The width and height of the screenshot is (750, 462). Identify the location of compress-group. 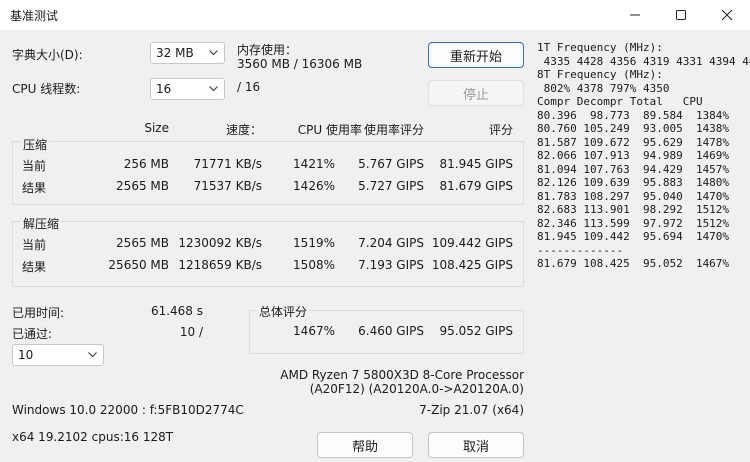
(268, 173).